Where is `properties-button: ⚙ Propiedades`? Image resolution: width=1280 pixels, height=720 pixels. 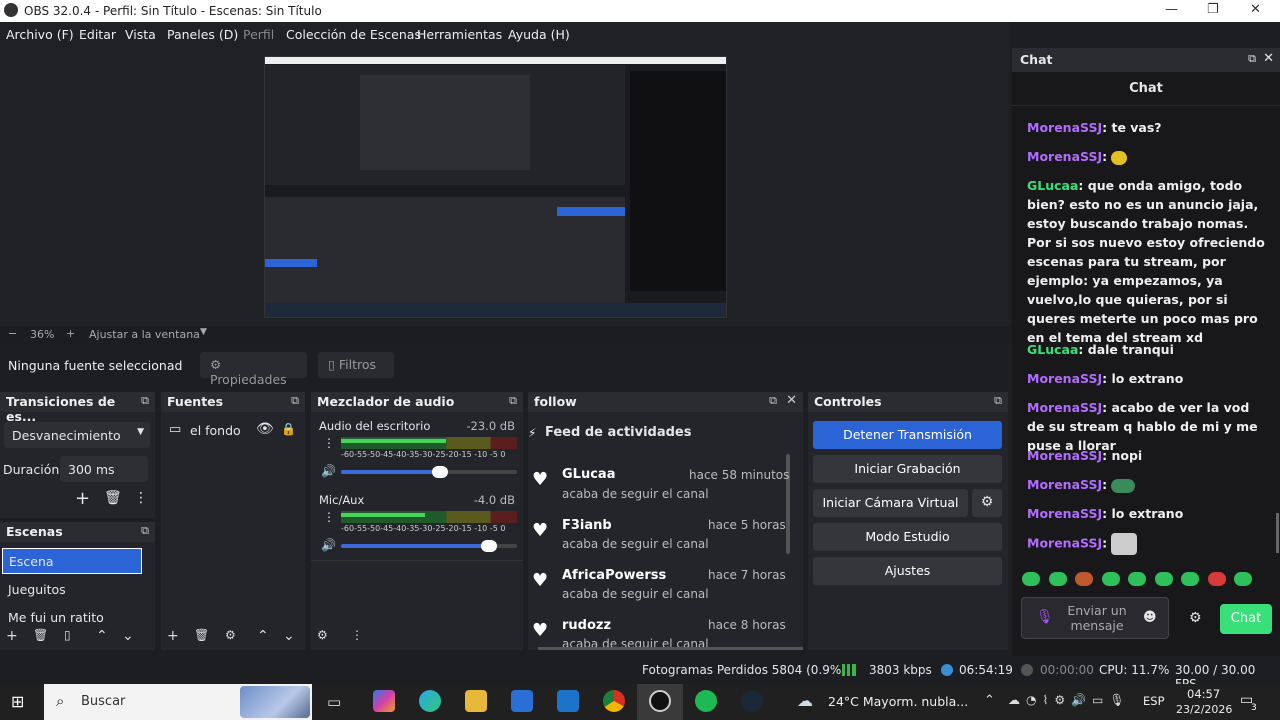
properties-button: ⚙ Propiedades is located at coordinates (253, 369).